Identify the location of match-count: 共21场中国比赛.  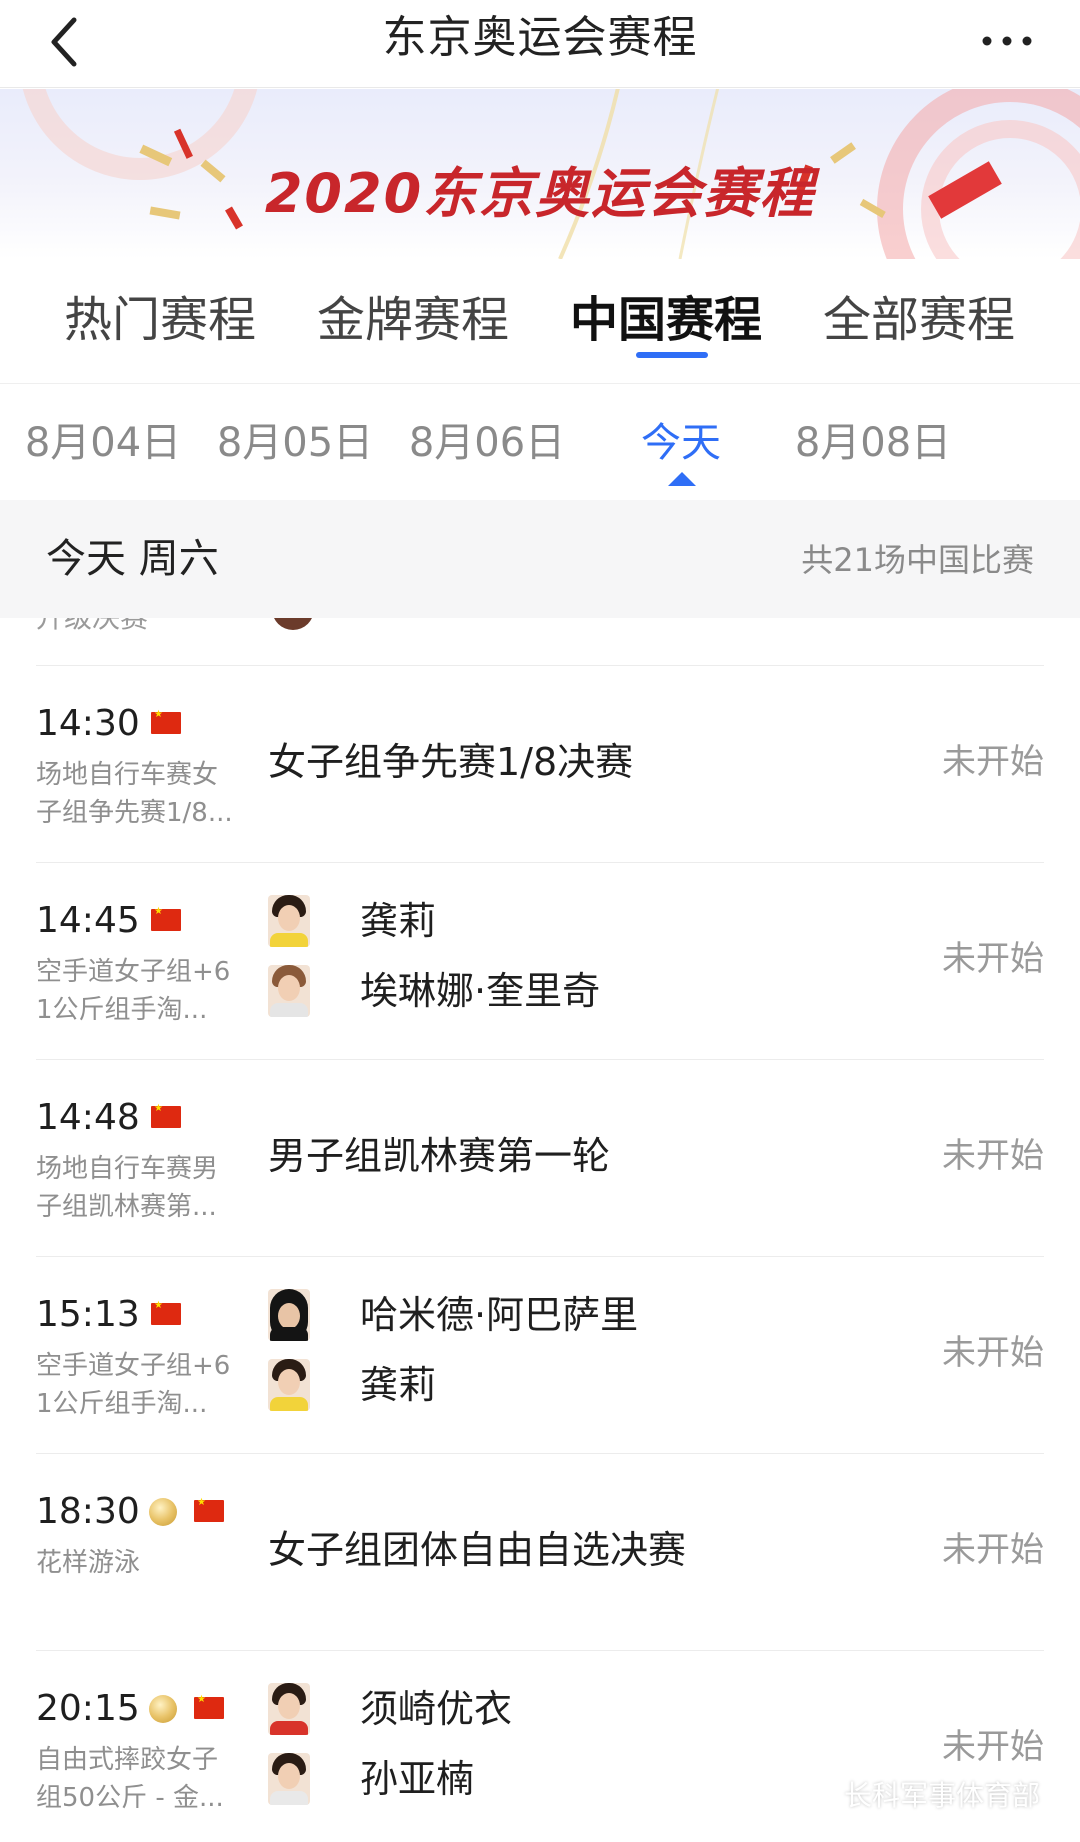
(917, 560).